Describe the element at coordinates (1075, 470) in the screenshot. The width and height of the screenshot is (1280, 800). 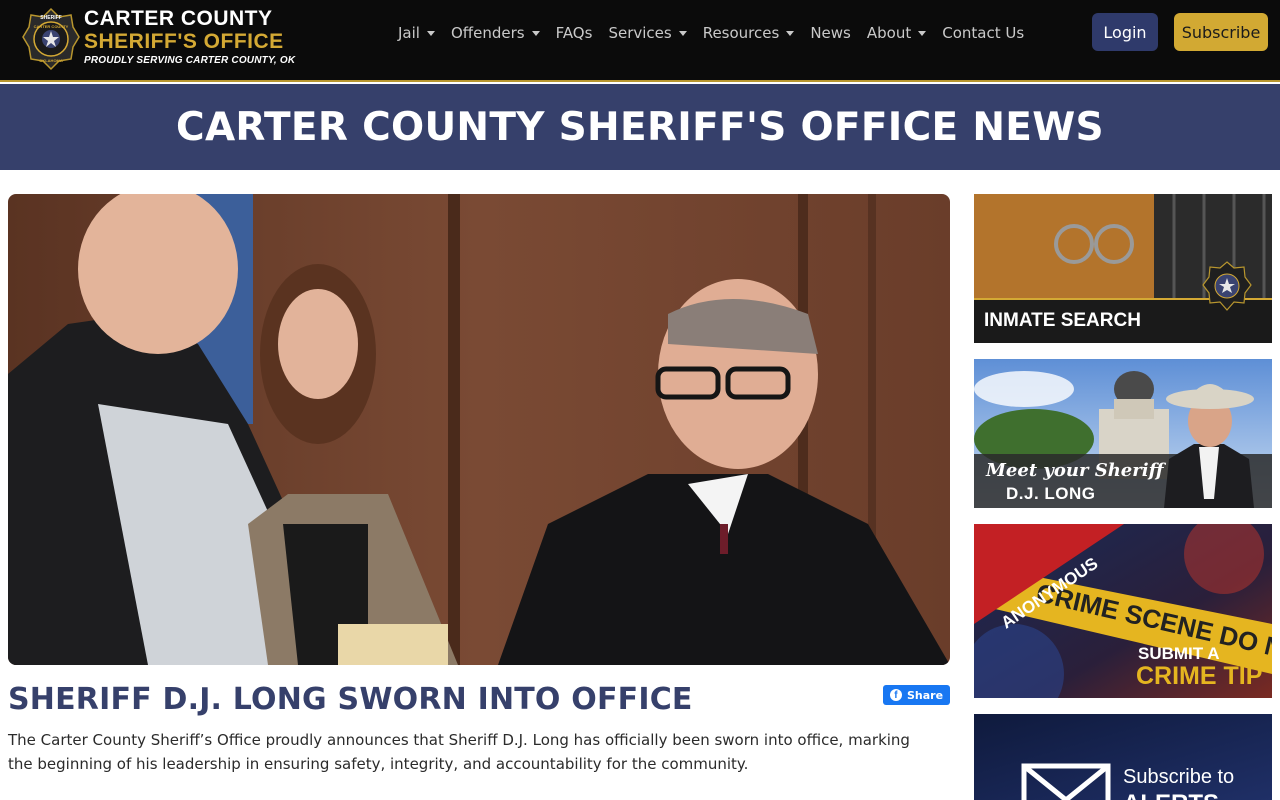
I see `meet-sheriff-label: Meet your Sheriff` at that location.